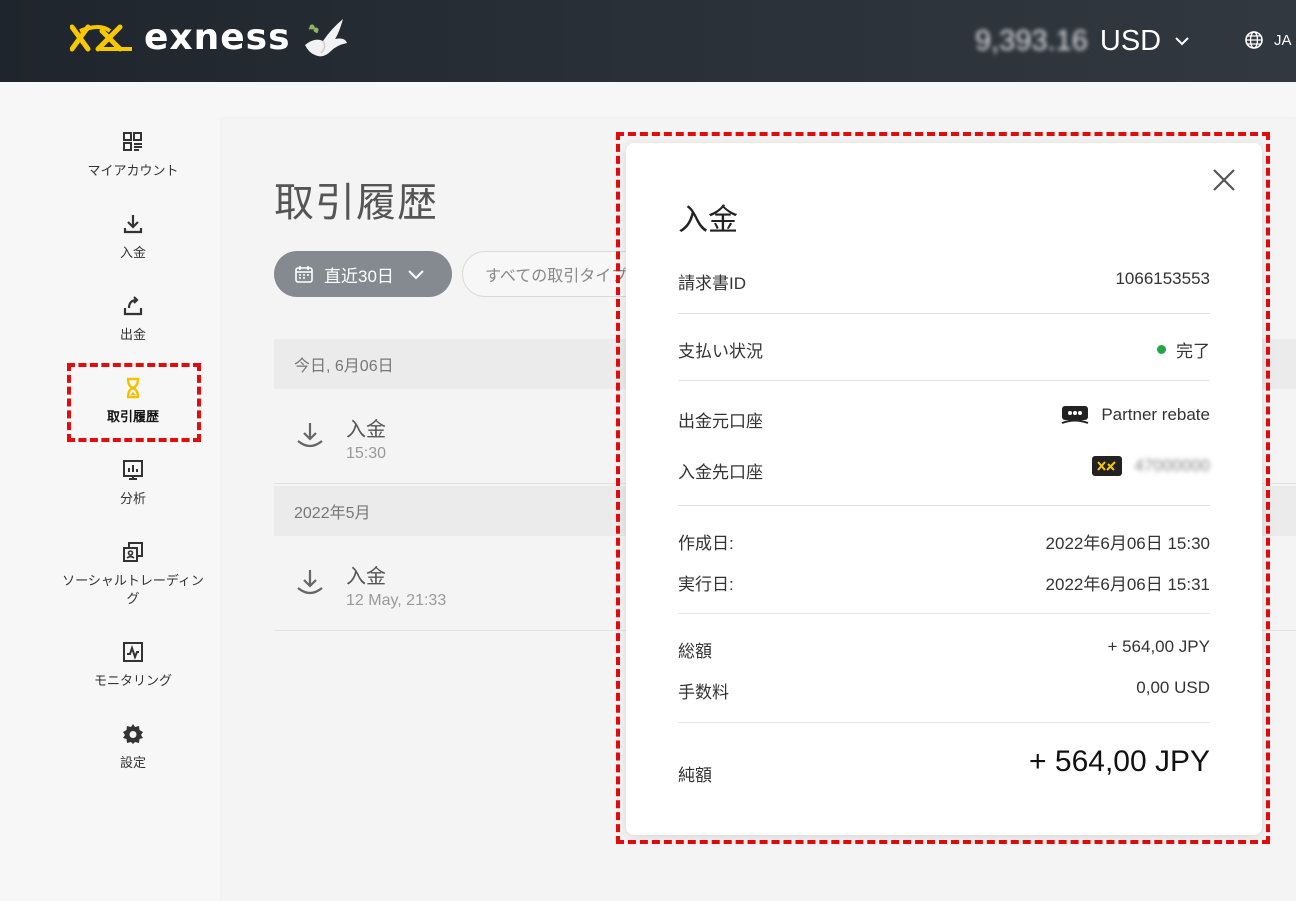  I want to click on grid-icon, so click(132, 141).